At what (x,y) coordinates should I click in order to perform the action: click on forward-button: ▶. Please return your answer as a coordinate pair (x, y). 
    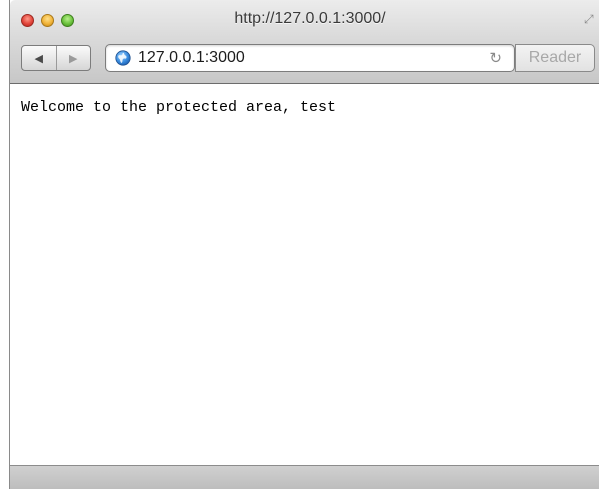
    Looking at the image, I should click on (74, 58).